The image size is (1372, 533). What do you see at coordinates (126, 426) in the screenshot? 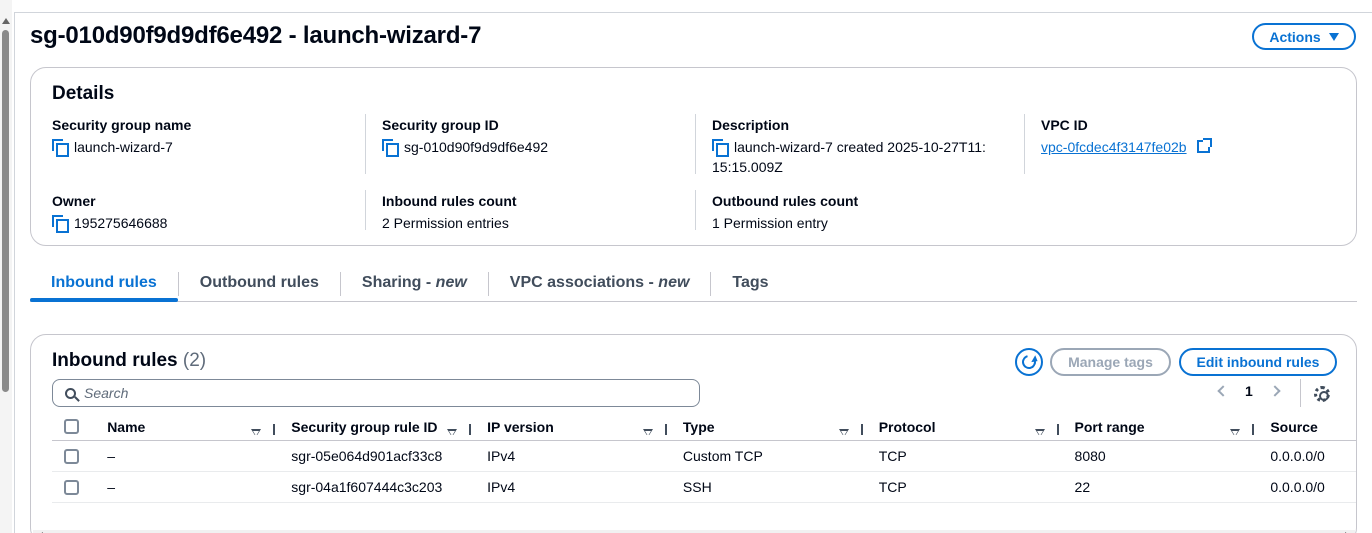
I see `column-header-label: Name` at bounding box center [126, 426].